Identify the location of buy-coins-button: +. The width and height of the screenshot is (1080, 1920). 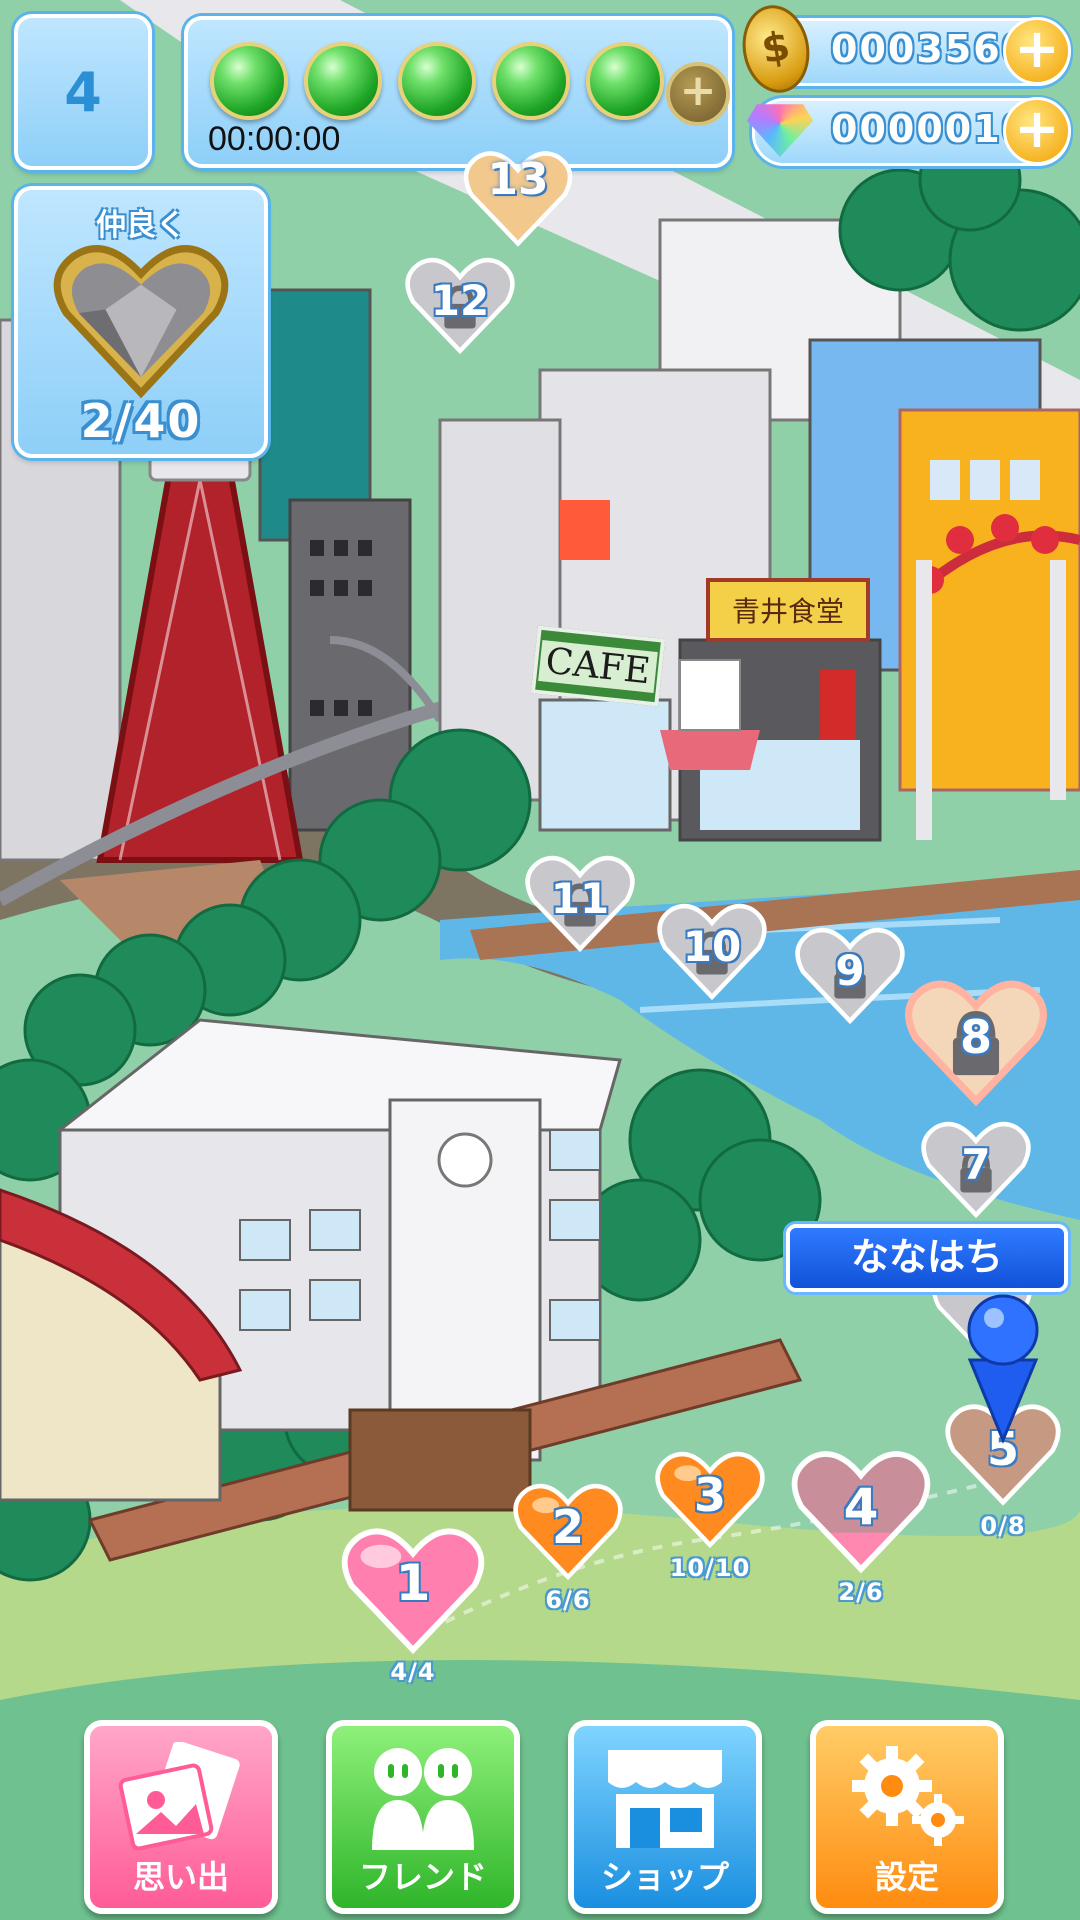
(1037, 51).